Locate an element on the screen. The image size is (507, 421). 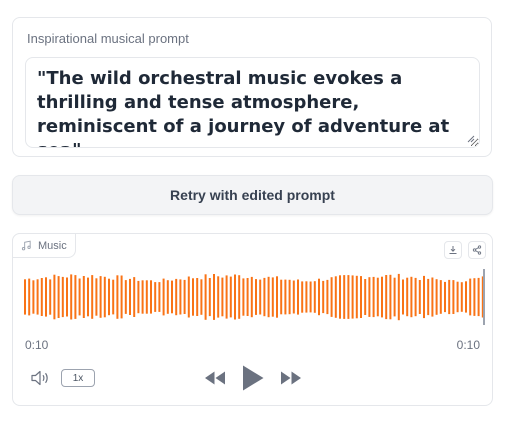
playhead is located at coordinates (484, 297).